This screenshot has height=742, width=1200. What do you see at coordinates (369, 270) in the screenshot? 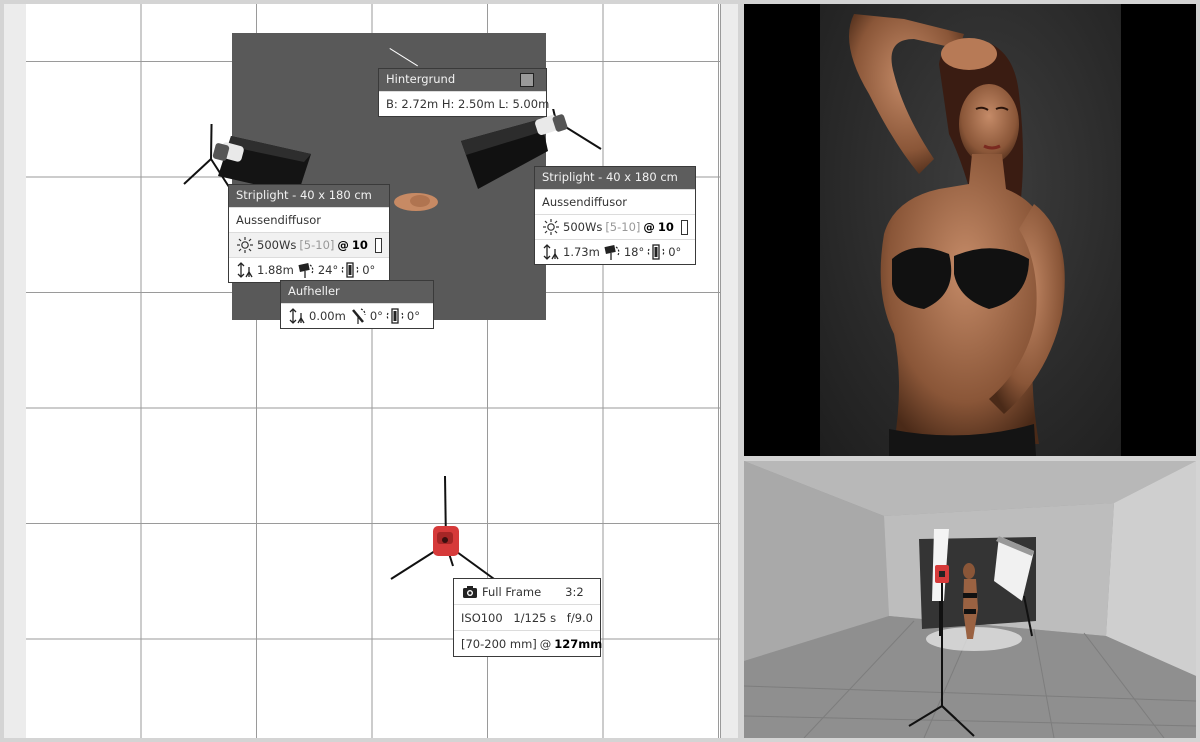
I see `striplight-left-rotation: 0°` at bounding box center [369, 270].